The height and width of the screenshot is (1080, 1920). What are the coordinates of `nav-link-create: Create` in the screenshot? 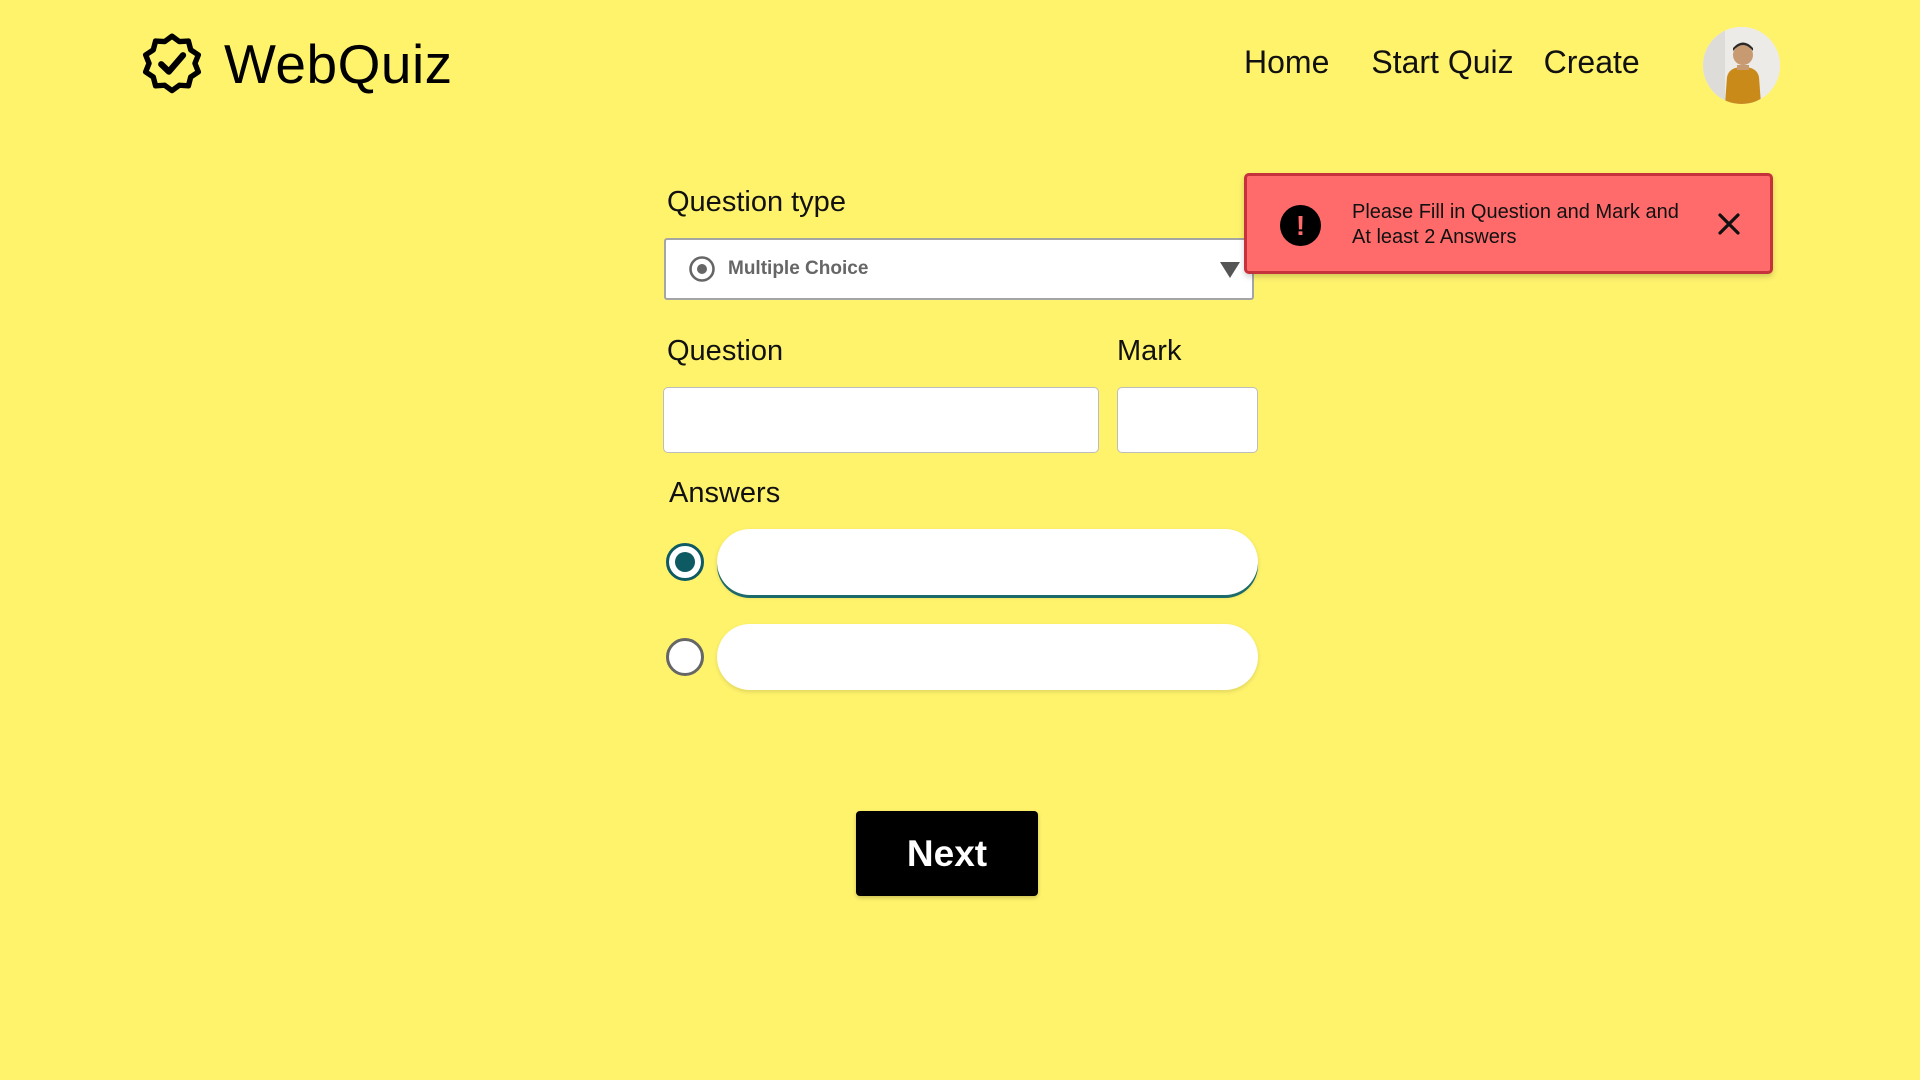 It's located at (1592, 62).